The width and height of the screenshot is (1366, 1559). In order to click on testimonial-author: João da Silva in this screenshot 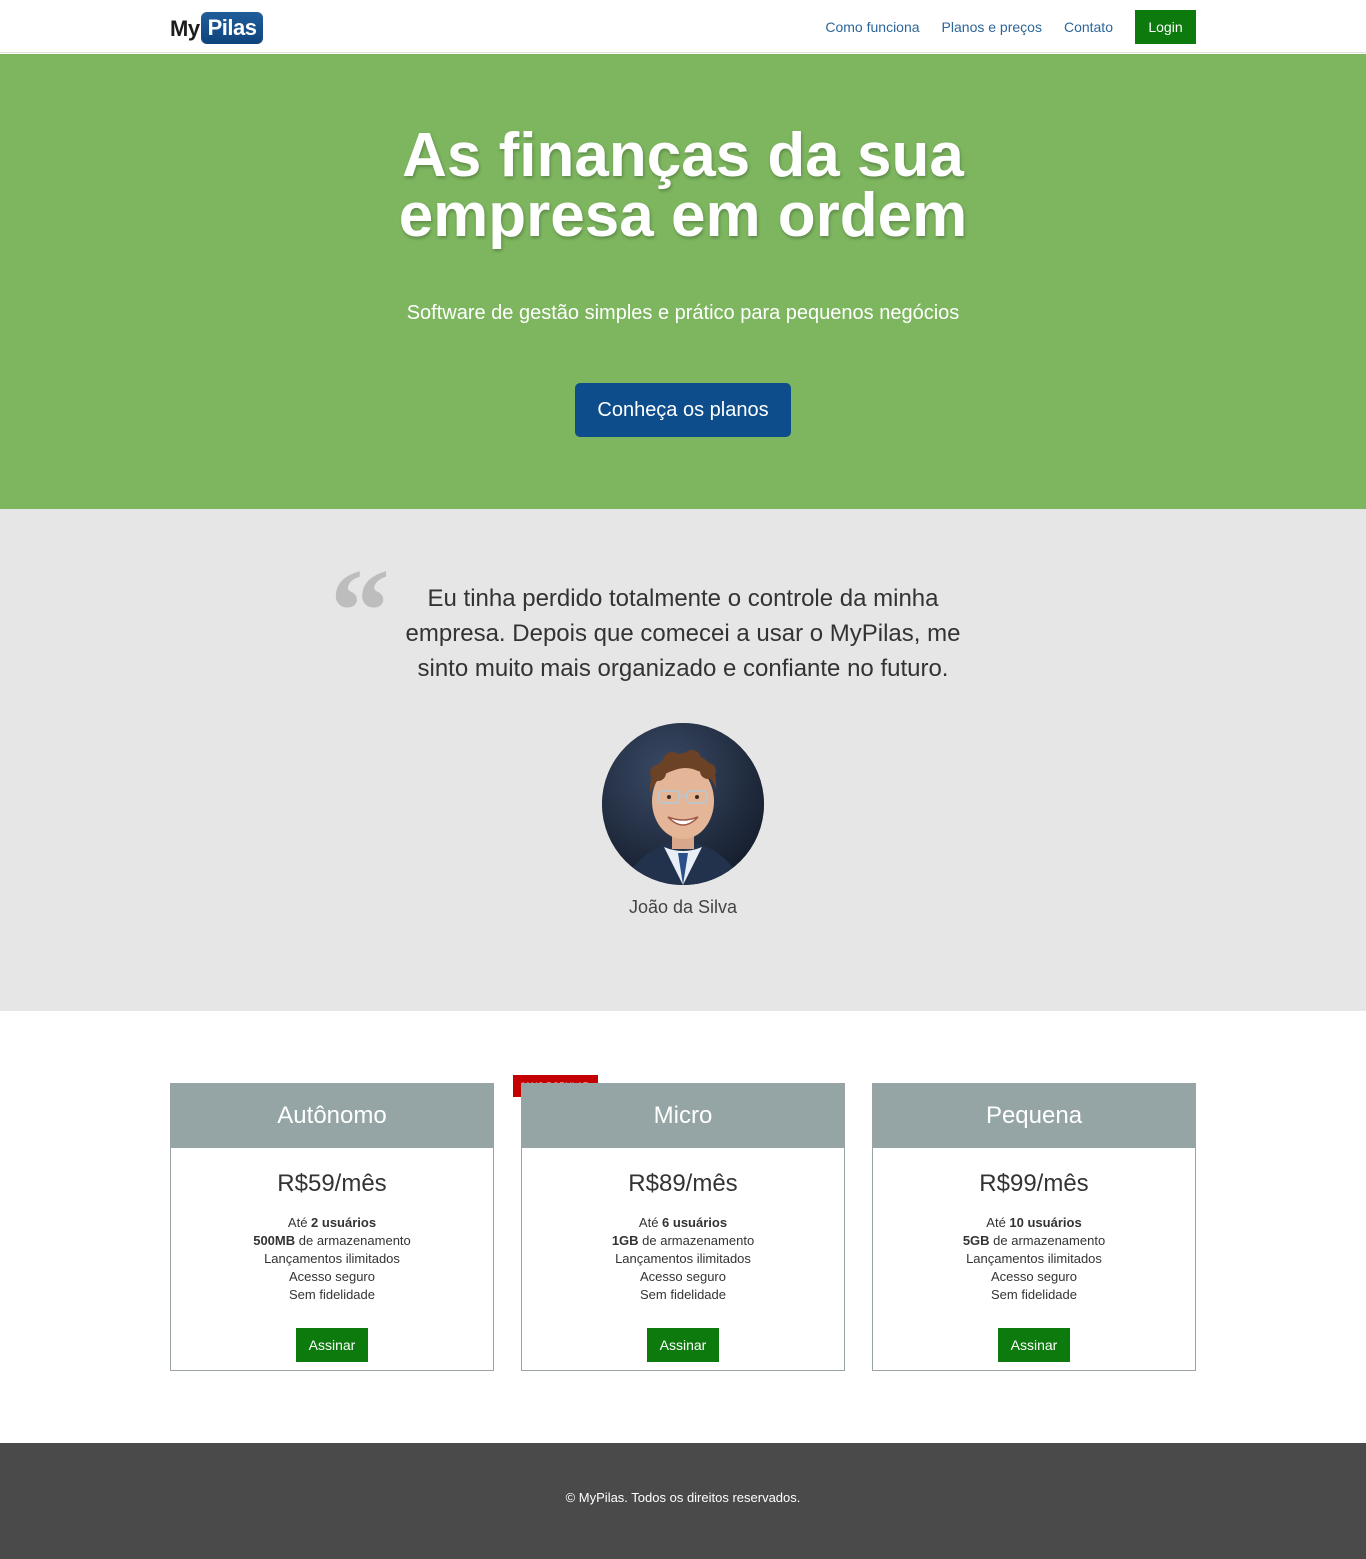, I will do `click(683, 907)`.